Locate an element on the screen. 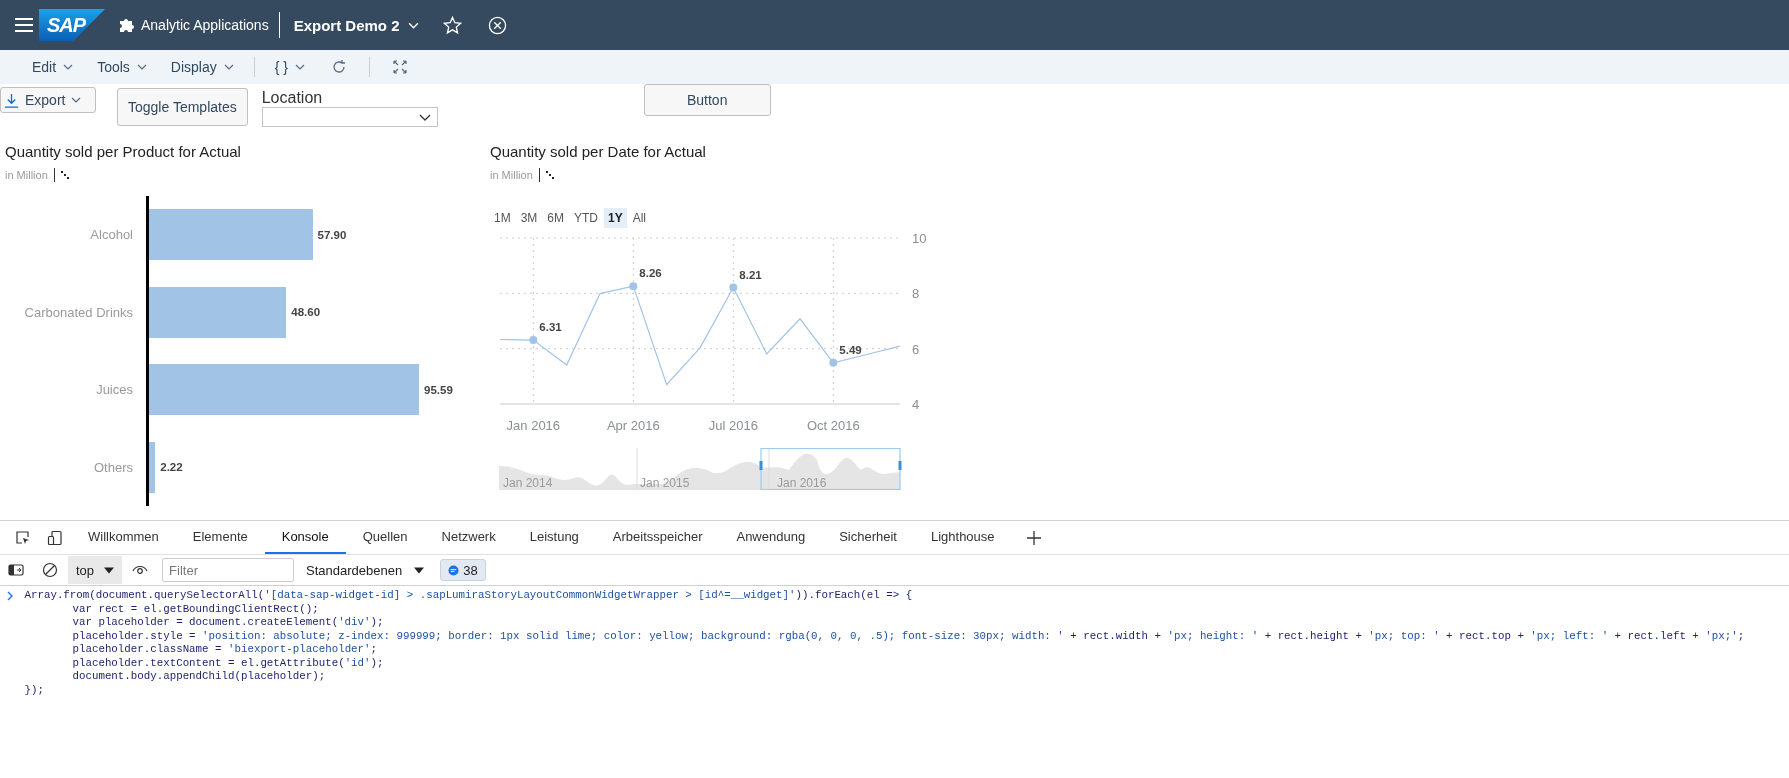 This screenshot has height=778, width=1789. devtools-tab: Leistung is located at coordinates (554, 537).